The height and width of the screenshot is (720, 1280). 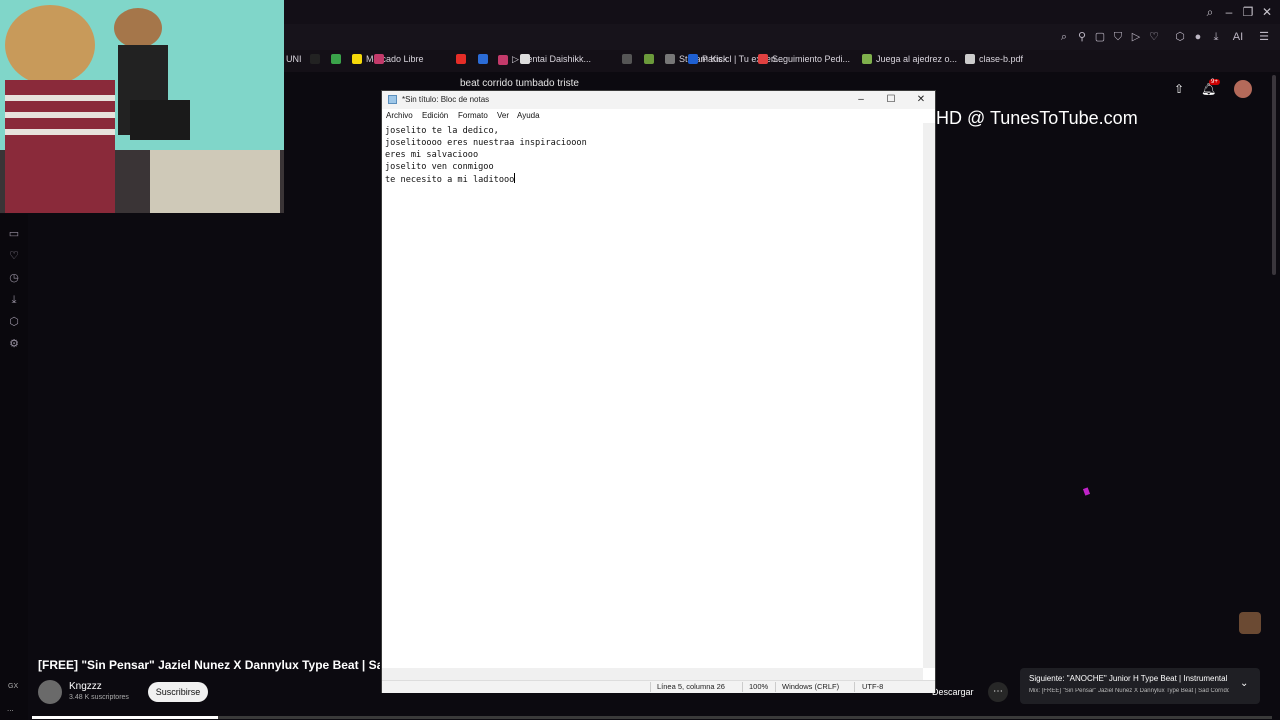 What do you see at coordinates (13, 686) in the screenshot?
I see `gx-label: GX` at bounding box center [13, 686].